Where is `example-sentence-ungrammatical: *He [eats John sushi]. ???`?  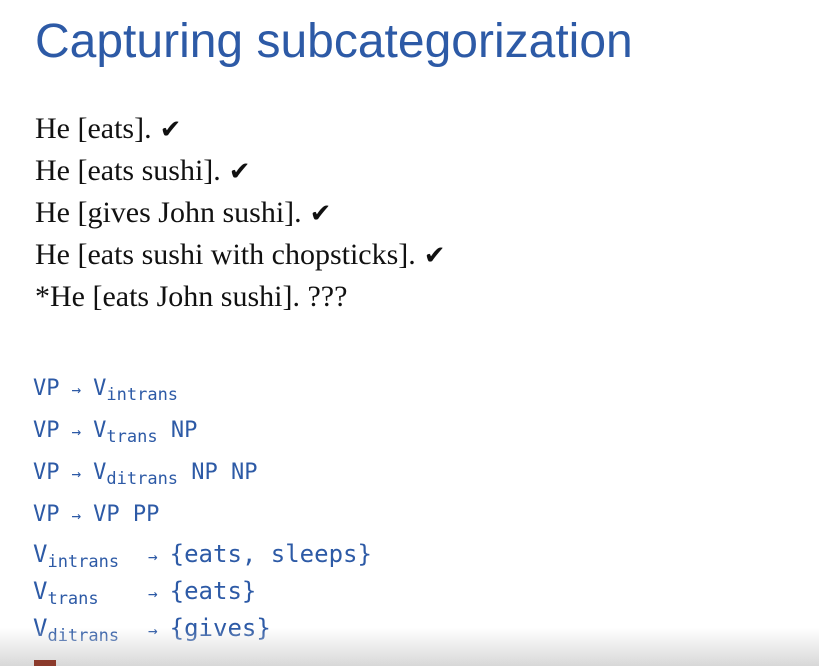 example-sentence-ungrammatical: *He [eats John sushi]. ??? is located at coordinates (240, 297).